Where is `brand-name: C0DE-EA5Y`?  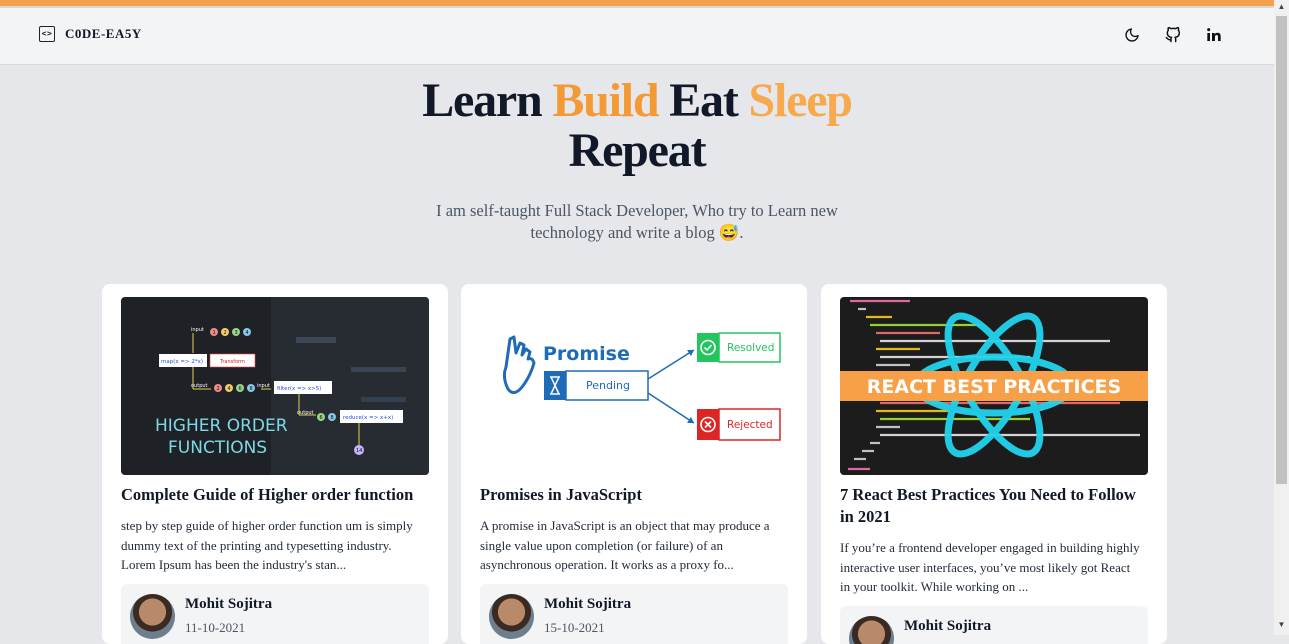
brand-name: C0DE-EA5Y is located at coordinates (103, 33).